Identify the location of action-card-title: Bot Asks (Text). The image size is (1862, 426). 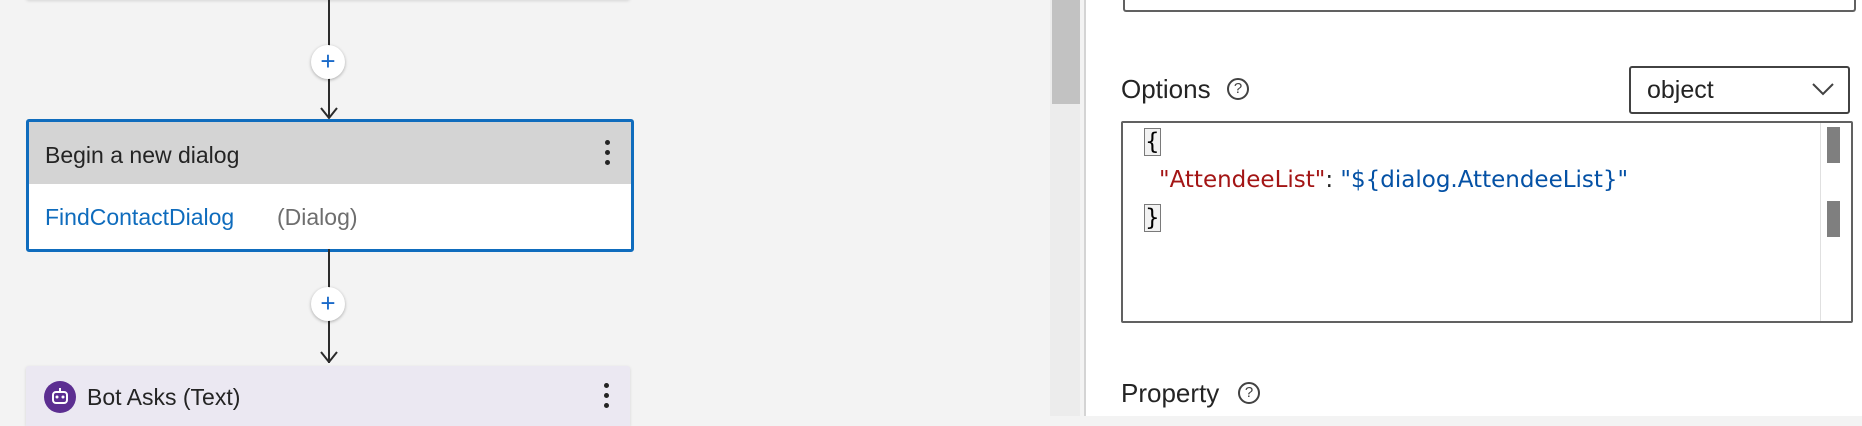
(164, 397).